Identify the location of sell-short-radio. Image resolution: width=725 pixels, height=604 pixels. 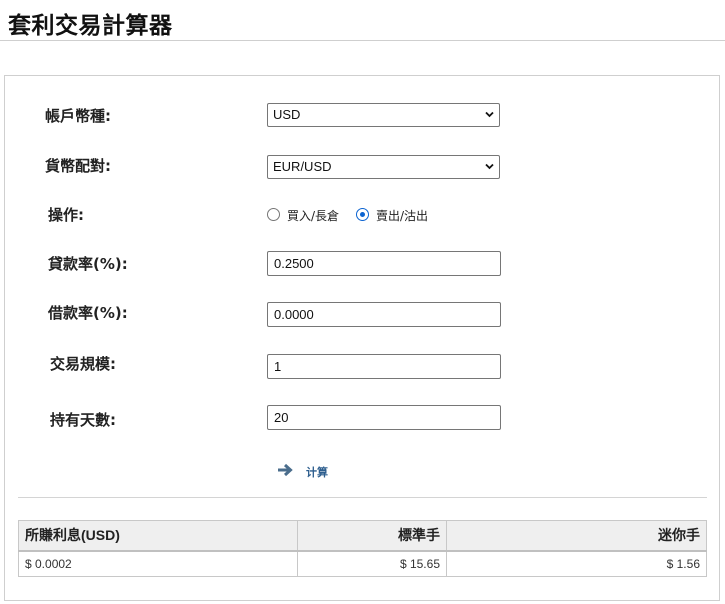
(362, 214).